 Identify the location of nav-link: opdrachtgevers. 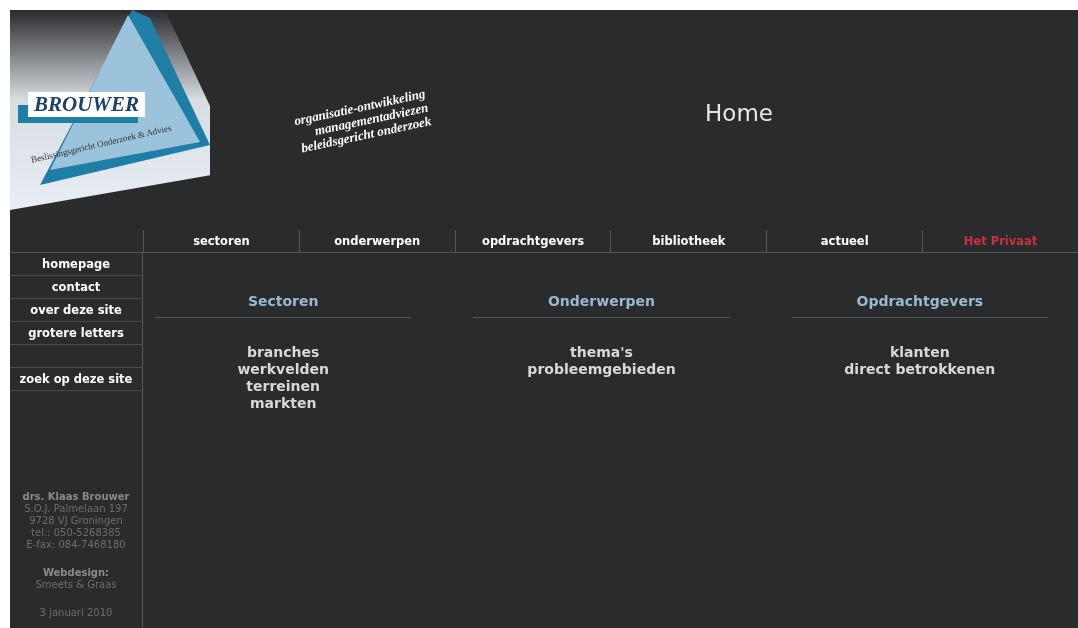
(532, 241).